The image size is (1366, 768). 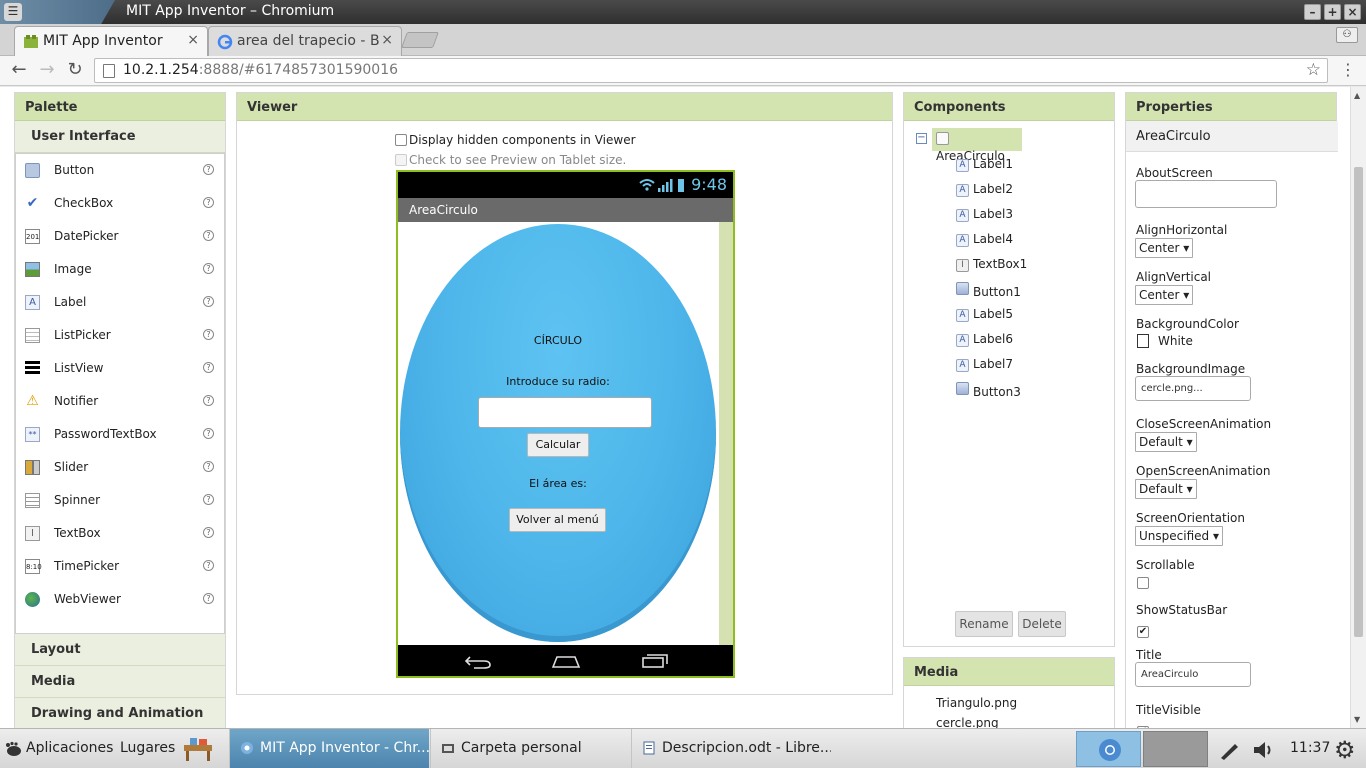 I want to click on collapse-icon: −, so click(x=921, y=138).